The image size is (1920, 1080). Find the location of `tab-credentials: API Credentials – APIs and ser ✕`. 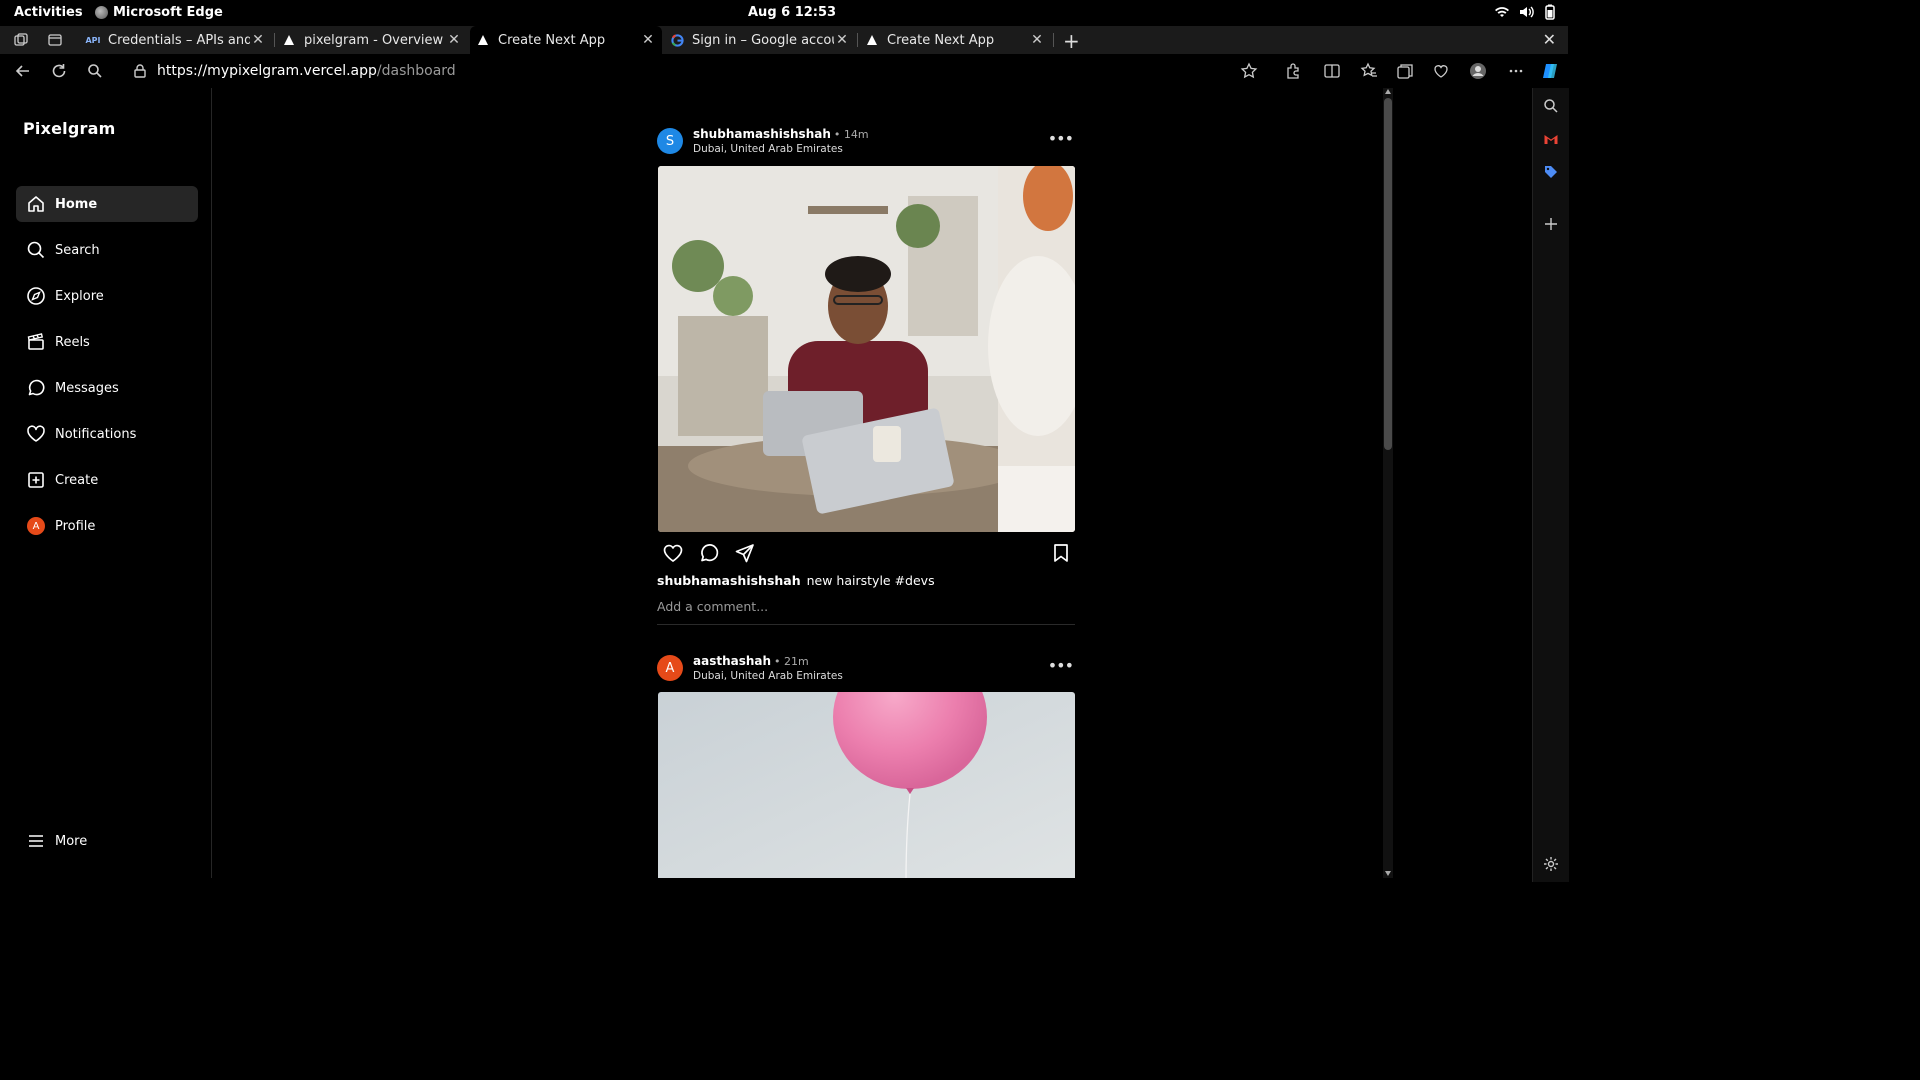

tab-credentials: API Credentials – APIs and ser ✕ is located at coordinates (176, 40).